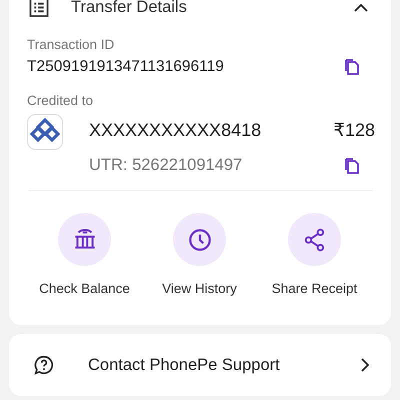 The width and height of the screenshot is (400, 400). I want to click on amount: ₹128, so click(354, 130).